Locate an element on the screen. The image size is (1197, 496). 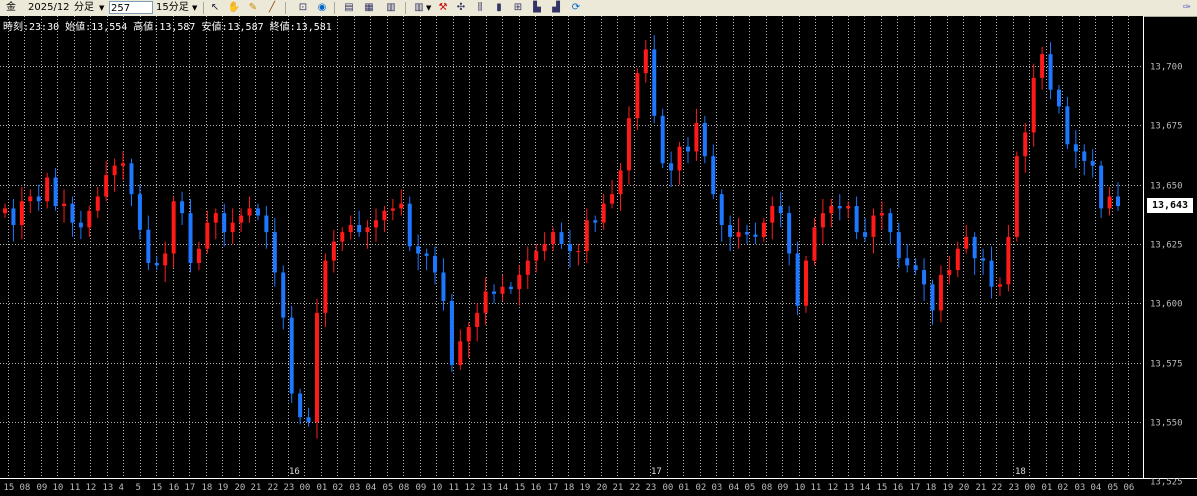
price-tick-label: 13,600 is located at coordinates (1166, 305).